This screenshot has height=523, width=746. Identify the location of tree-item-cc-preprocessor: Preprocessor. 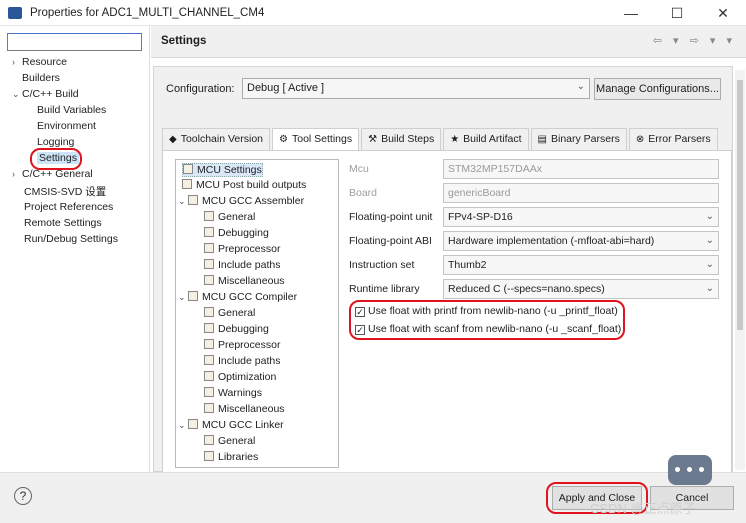
(242, 345).